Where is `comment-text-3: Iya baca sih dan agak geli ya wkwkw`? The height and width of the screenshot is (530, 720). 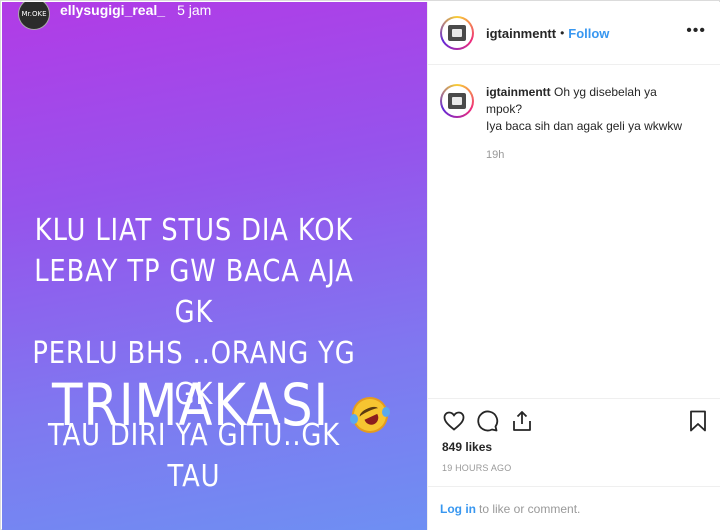
comment-text-3: Iya baca sih dan agak geli ya wkwkw is located at coordinates (584, 126).